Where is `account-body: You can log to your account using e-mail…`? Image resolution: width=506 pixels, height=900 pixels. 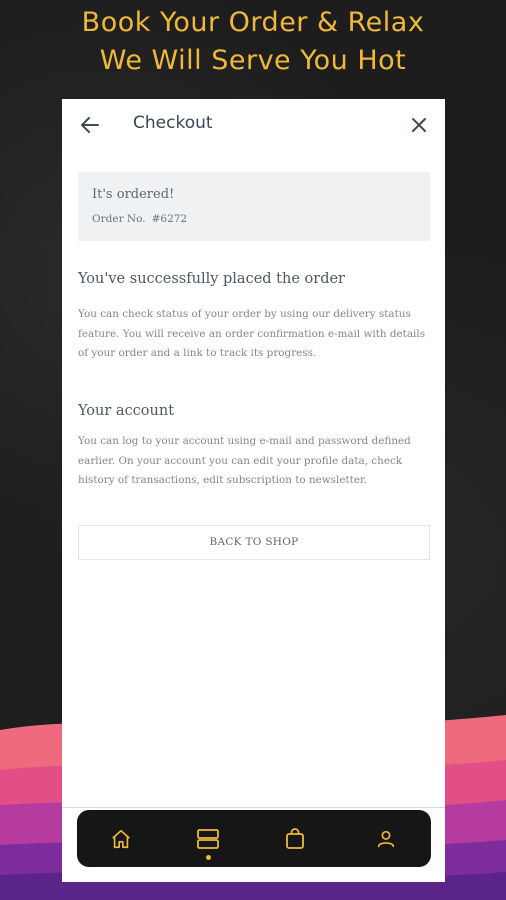
account-body: You can log to your account using e-mail… is located at coordinates (244, 460).